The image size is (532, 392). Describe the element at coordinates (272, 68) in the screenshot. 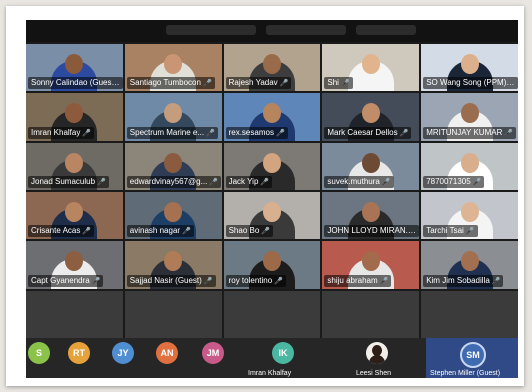

I see `participant-tile: Rajesh Yadav 🎤` at that location.